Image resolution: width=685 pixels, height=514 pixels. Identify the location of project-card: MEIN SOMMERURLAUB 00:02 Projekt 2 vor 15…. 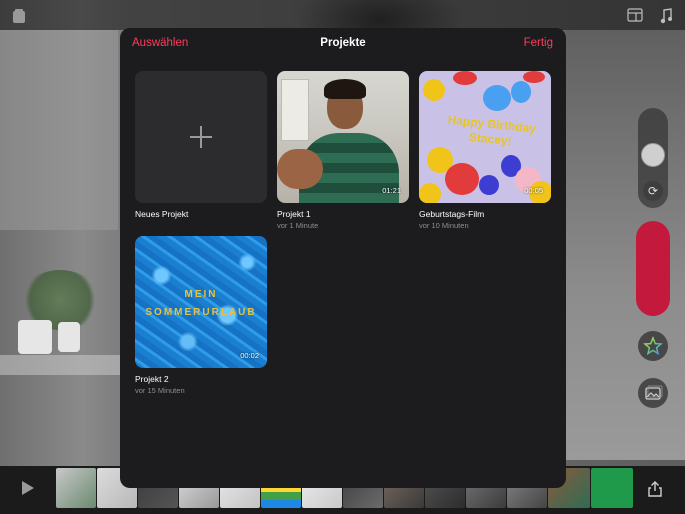
(201, 315).